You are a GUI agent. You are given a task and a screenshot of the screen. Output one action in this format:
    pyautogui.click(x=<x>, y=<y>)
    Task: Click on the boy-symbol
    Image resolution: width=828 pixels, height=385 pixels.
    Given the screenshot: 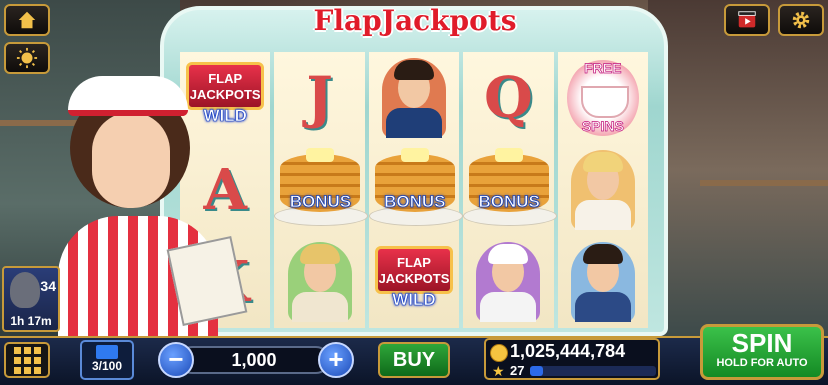 What is the action you would take?
    pyautogui.click(x=319, y=282)
    